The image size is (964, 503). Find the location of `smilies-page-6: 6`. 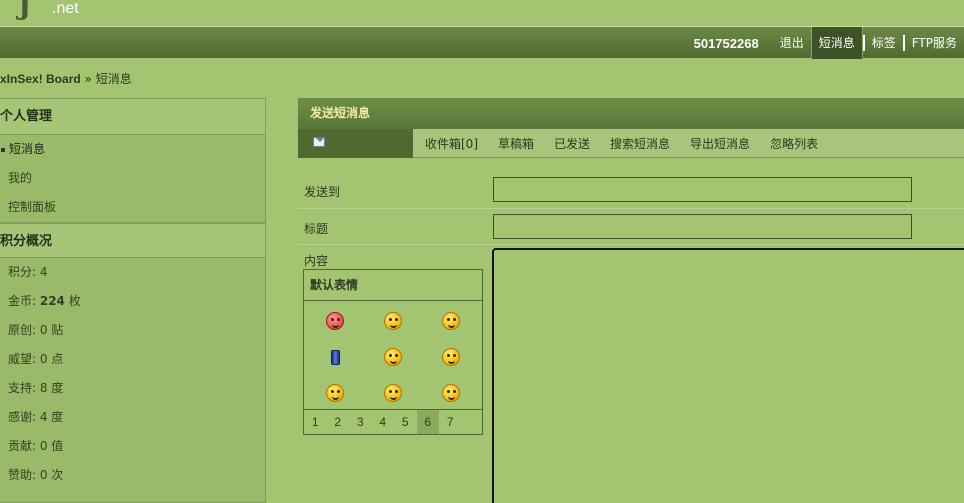

smilies-page-6: 6 is located at coordinates (427, 422).